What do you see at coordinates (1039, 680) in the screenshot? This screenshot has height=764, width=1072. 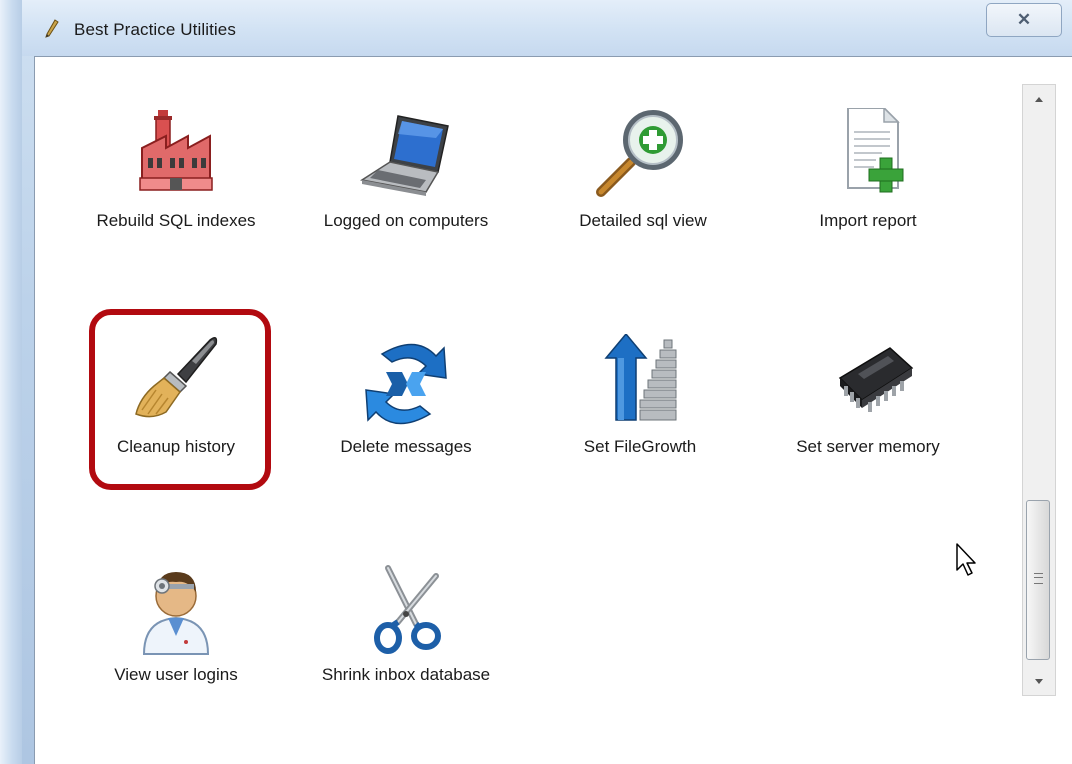 I see `scroll-down-arrow-icon` at bounding box center [1039, 680].